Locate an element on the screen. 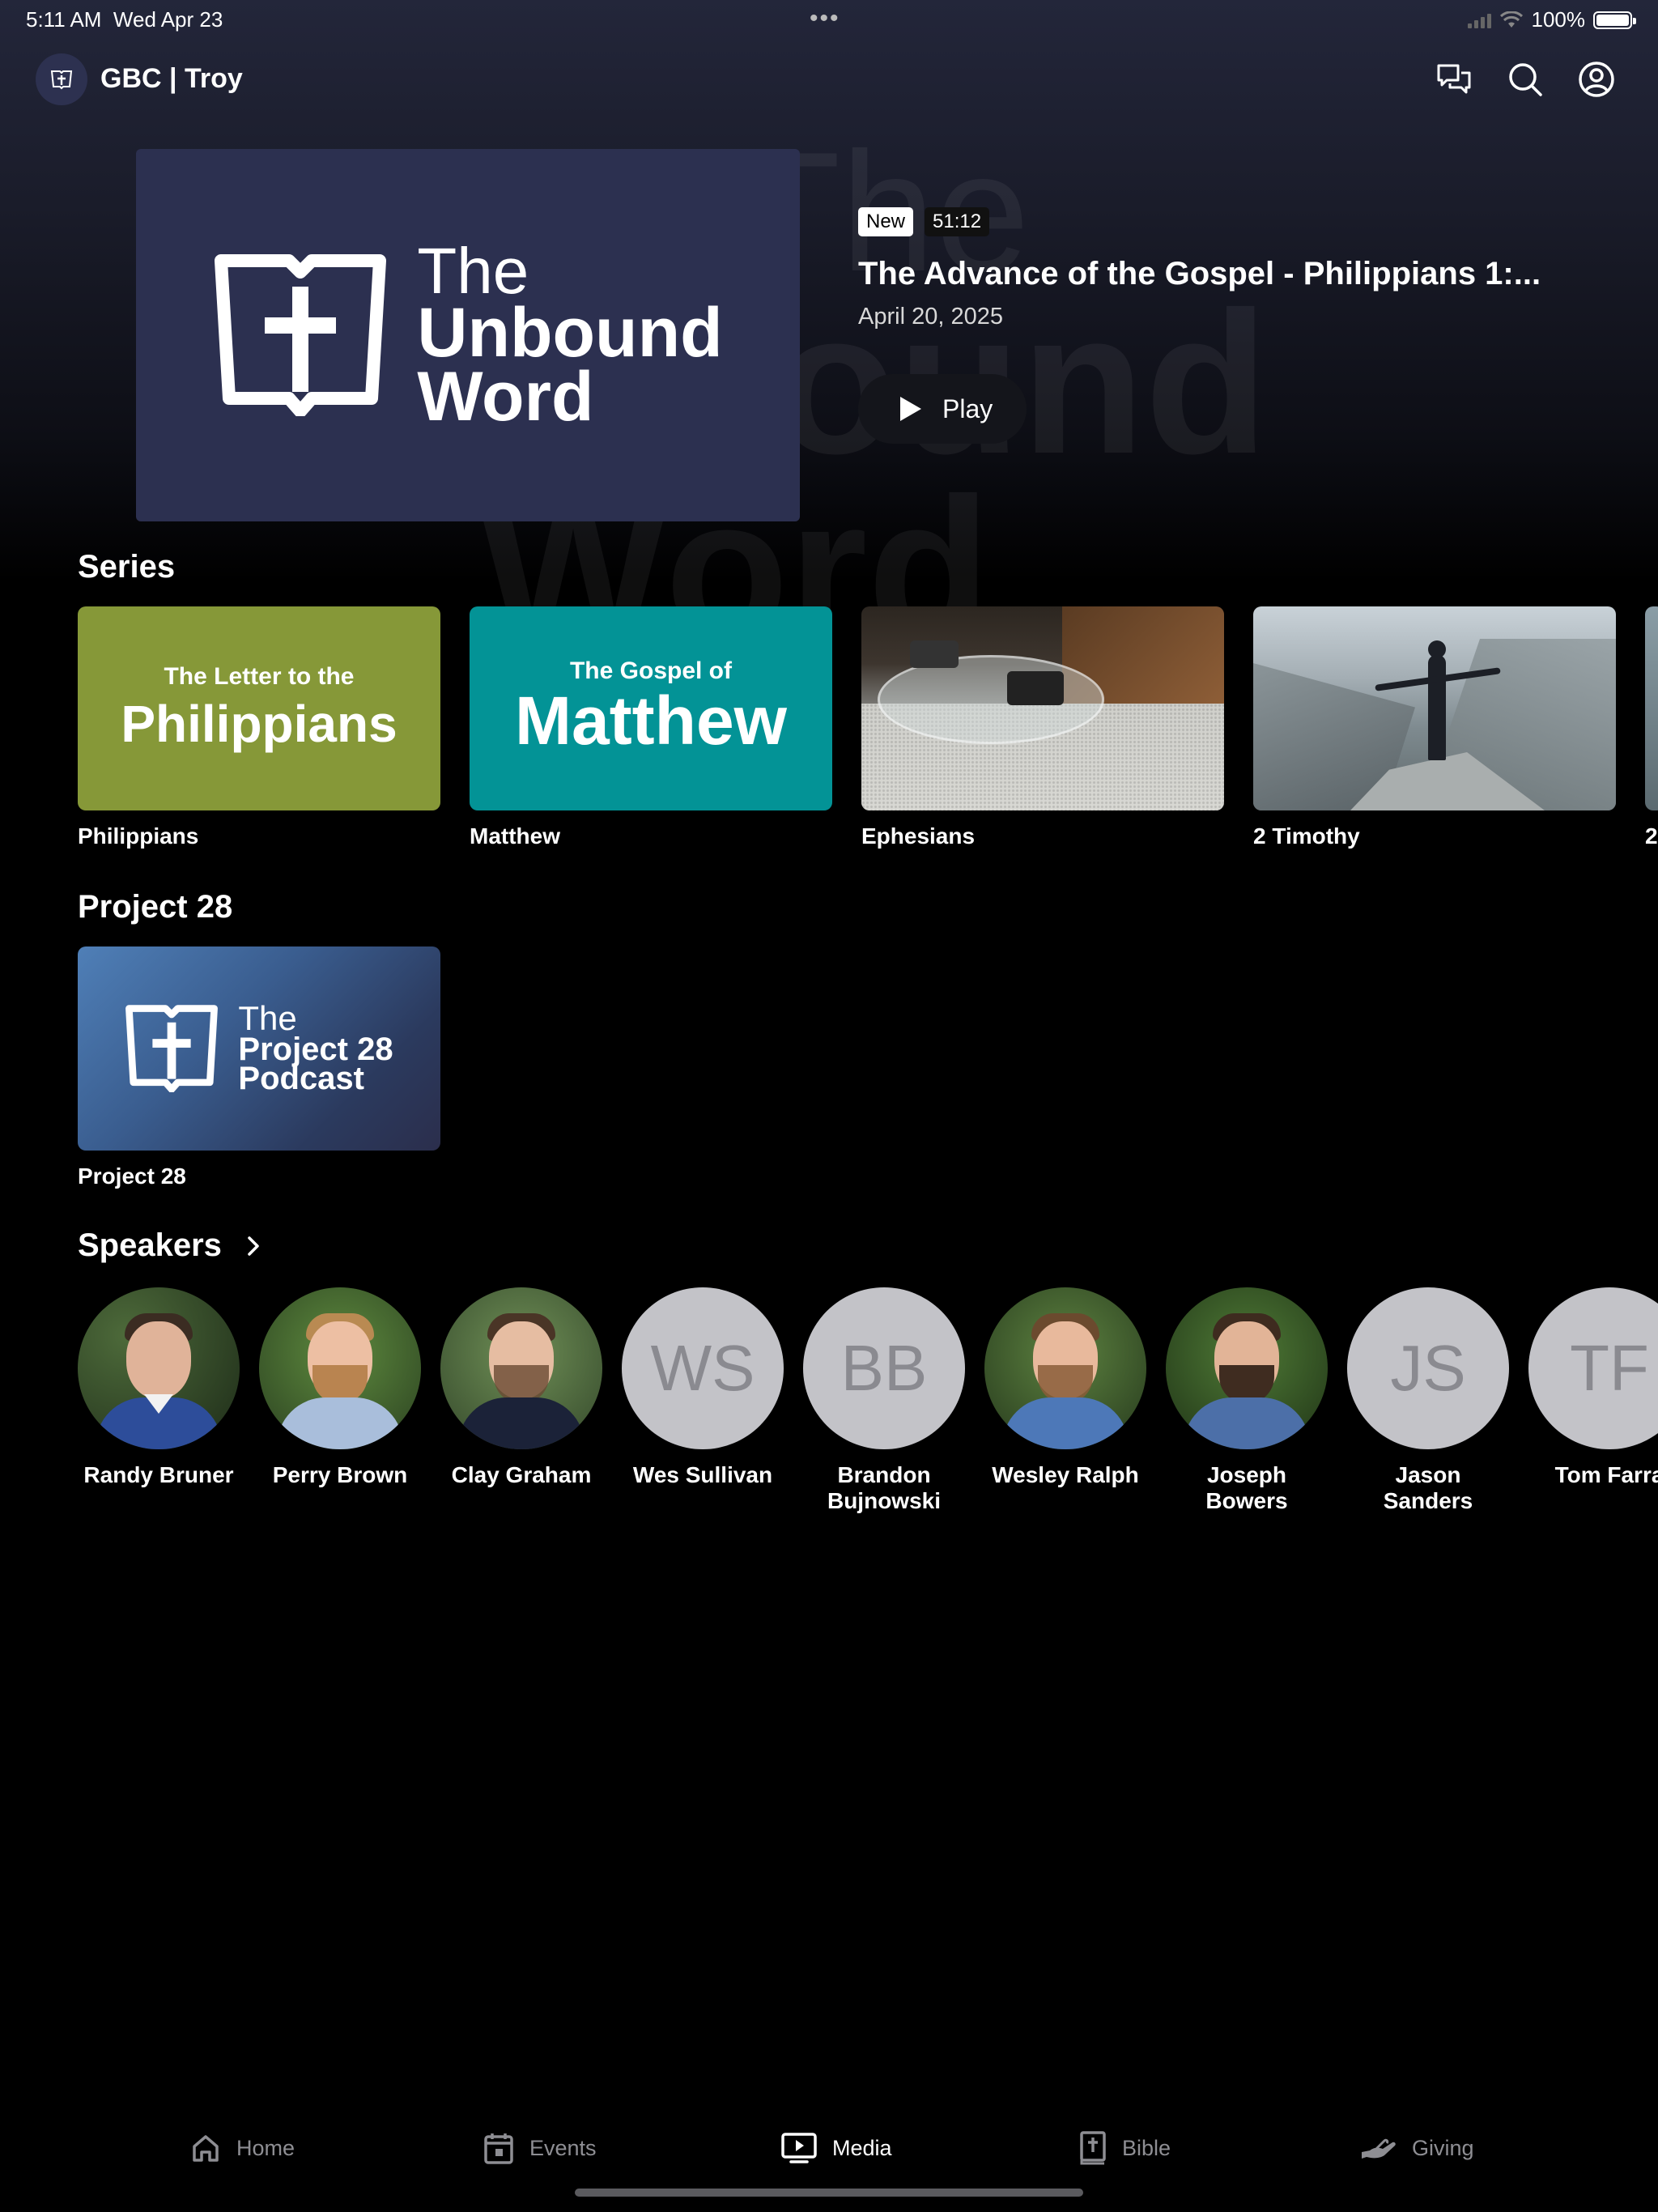 The height and width of the screenshot is (2212, 1658). speaker-name: Clay Graham is located at coordinates (521, 1474).